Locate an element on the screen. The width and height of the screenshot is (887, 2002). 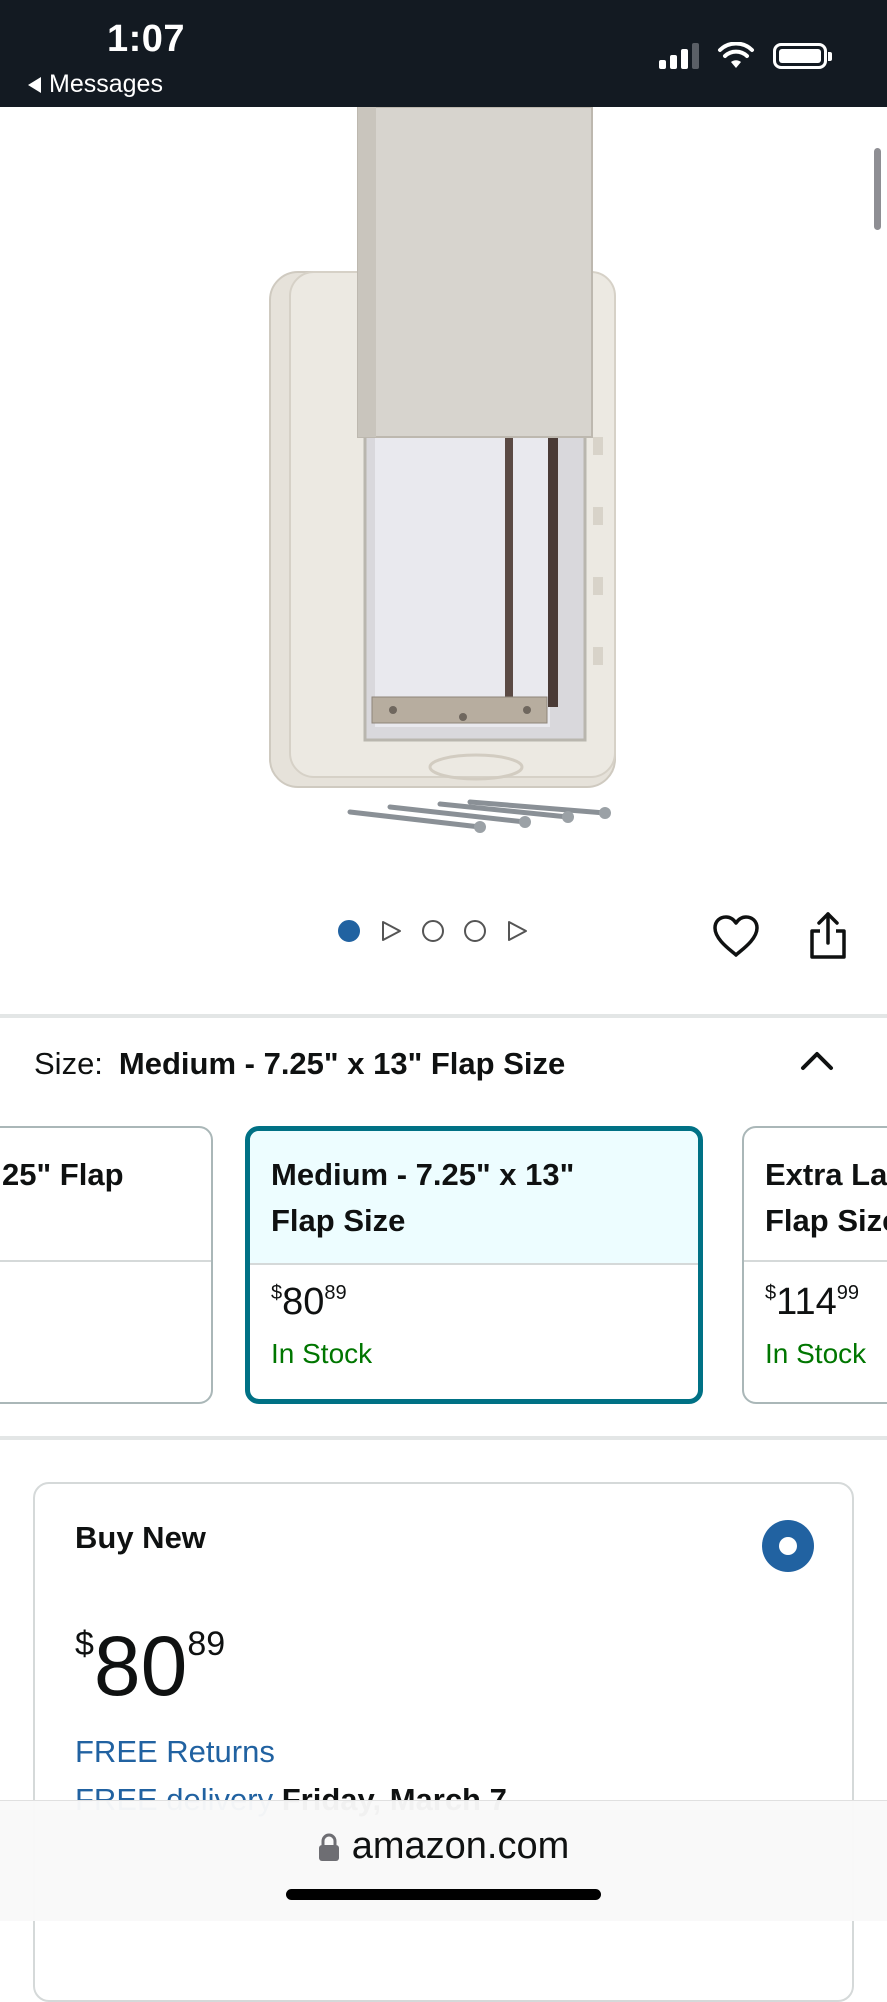
share-button is located at coordinates (828, 936).